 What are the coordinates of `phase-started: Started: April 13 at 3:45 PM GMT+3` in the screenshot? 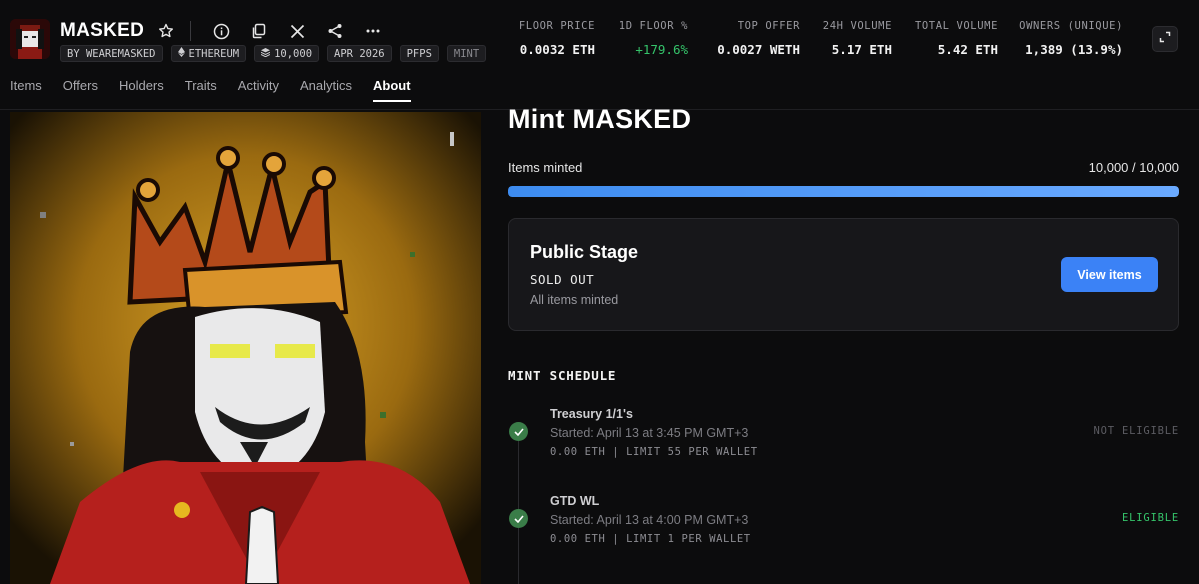 It's located at (649, 433).